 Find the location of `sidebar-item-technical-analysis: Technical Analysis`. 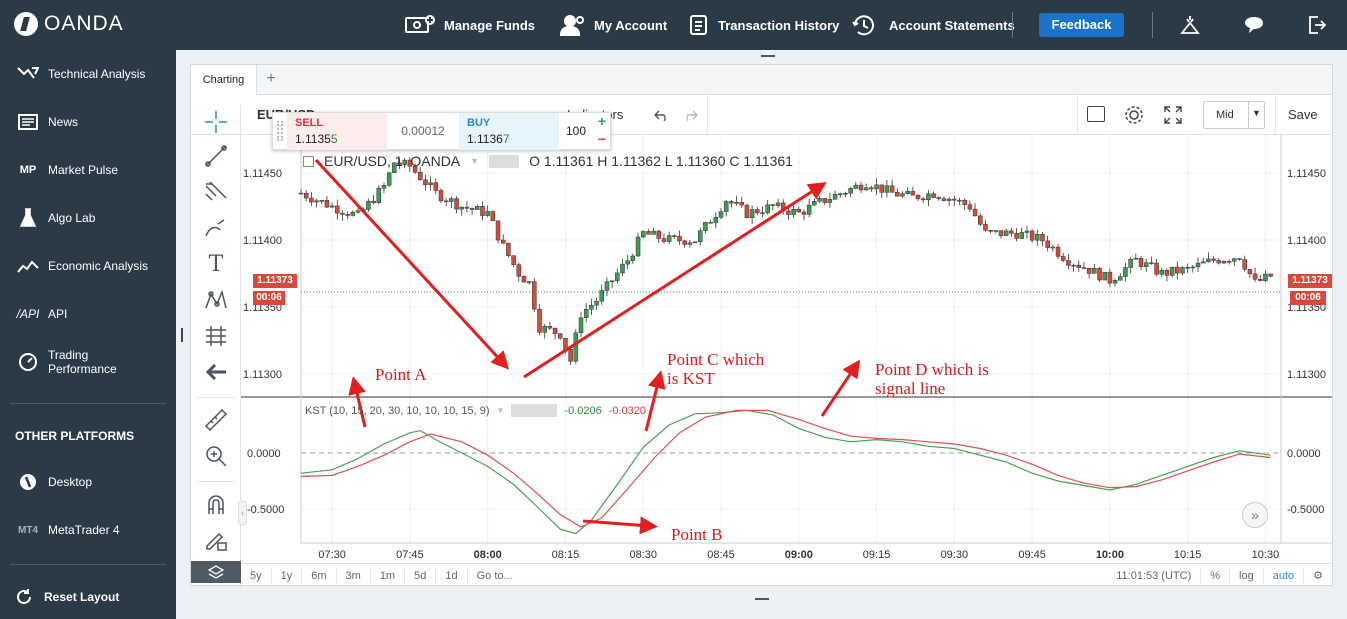

sidebar-item-technical-analysis: Technical Analysis is located at coordinates (88, 74).